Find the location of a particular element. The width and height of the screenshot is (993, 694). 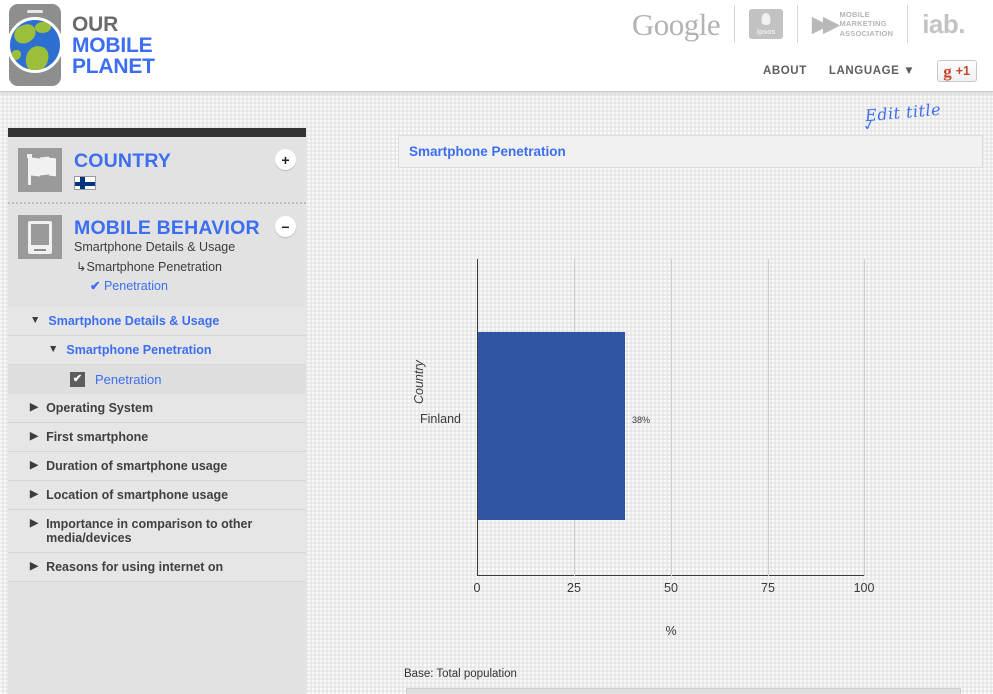

mma-line-2: MARKETING is located at coordinates (863, 24).